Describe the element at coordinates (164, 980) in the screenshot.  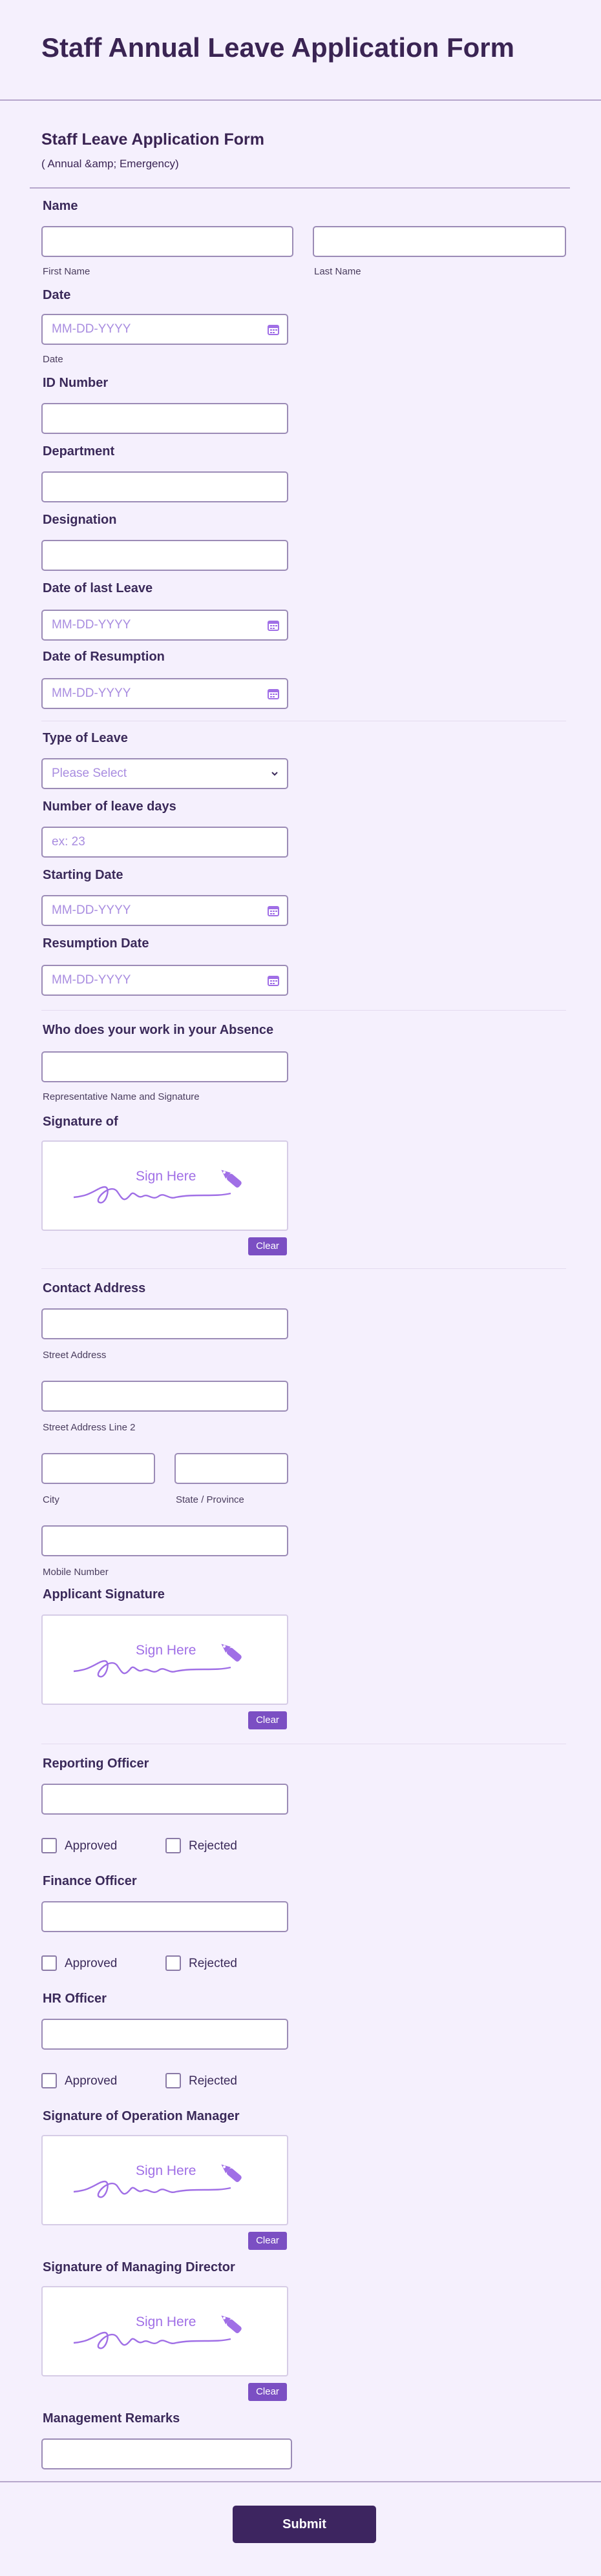
I see `resumption-date-input: MM-DD-YYYY` at that location.